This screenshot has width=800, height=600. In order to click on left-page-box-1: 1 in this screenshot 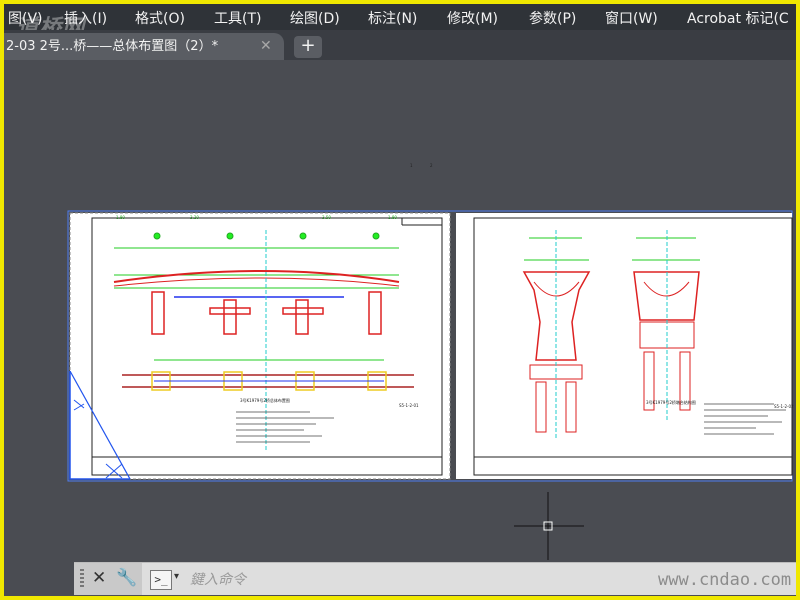, I will do `click(411, 165)`.